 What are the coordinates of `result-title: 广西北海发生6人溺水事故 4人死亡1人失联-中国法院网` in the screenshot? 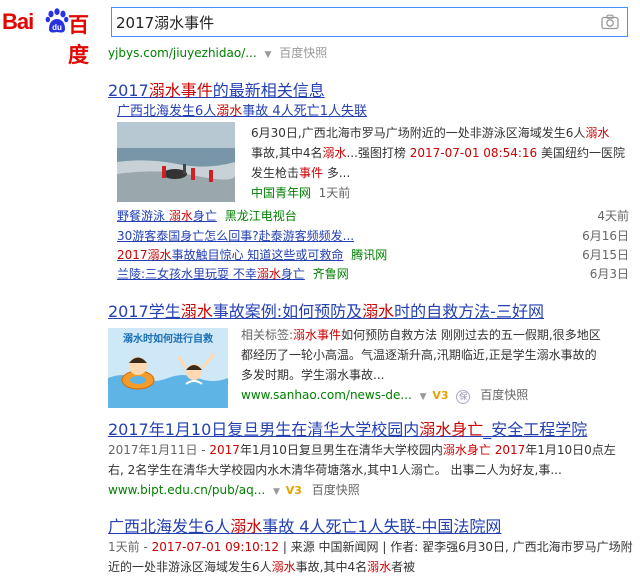 It's located at (304, 525).